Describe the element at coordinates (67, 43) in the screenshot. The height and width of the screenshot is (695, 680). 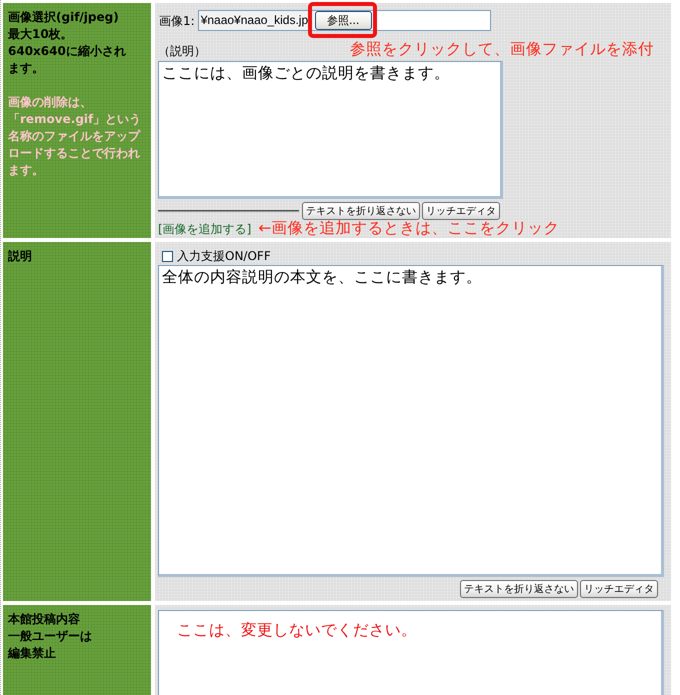
I see `section-heading: 画像選択(gif/jpeg) 最大10枚。 640x640に縮小されます。` at that location.